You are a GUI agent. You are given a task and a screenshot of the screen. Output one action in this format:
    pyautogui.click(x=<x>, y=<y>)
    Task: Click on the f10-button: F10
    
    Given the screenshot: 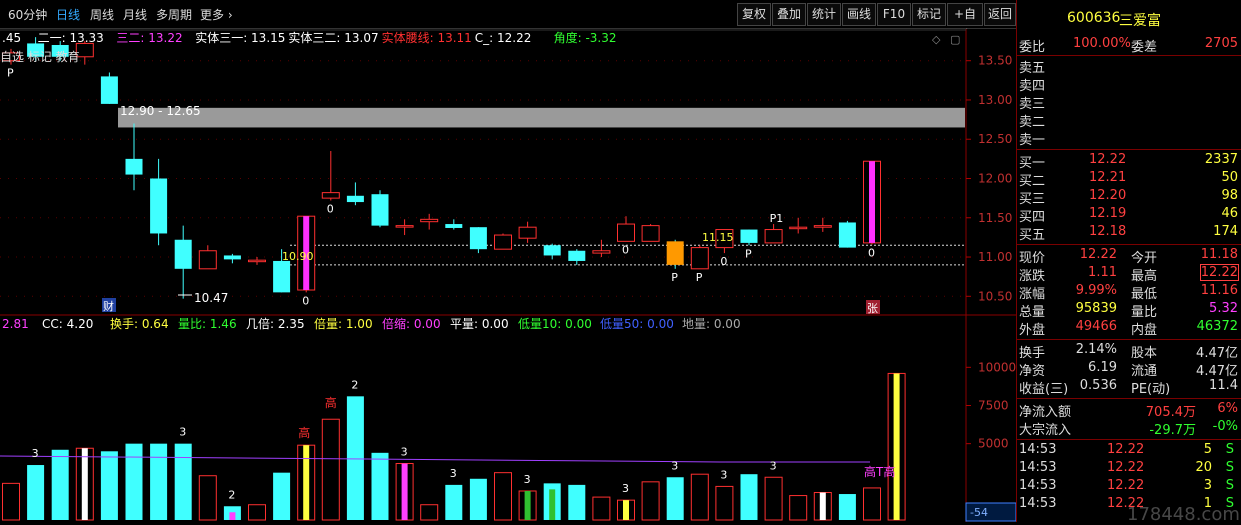 What is the action you would take?
    pyautogui.click(x=894, y=14)
    